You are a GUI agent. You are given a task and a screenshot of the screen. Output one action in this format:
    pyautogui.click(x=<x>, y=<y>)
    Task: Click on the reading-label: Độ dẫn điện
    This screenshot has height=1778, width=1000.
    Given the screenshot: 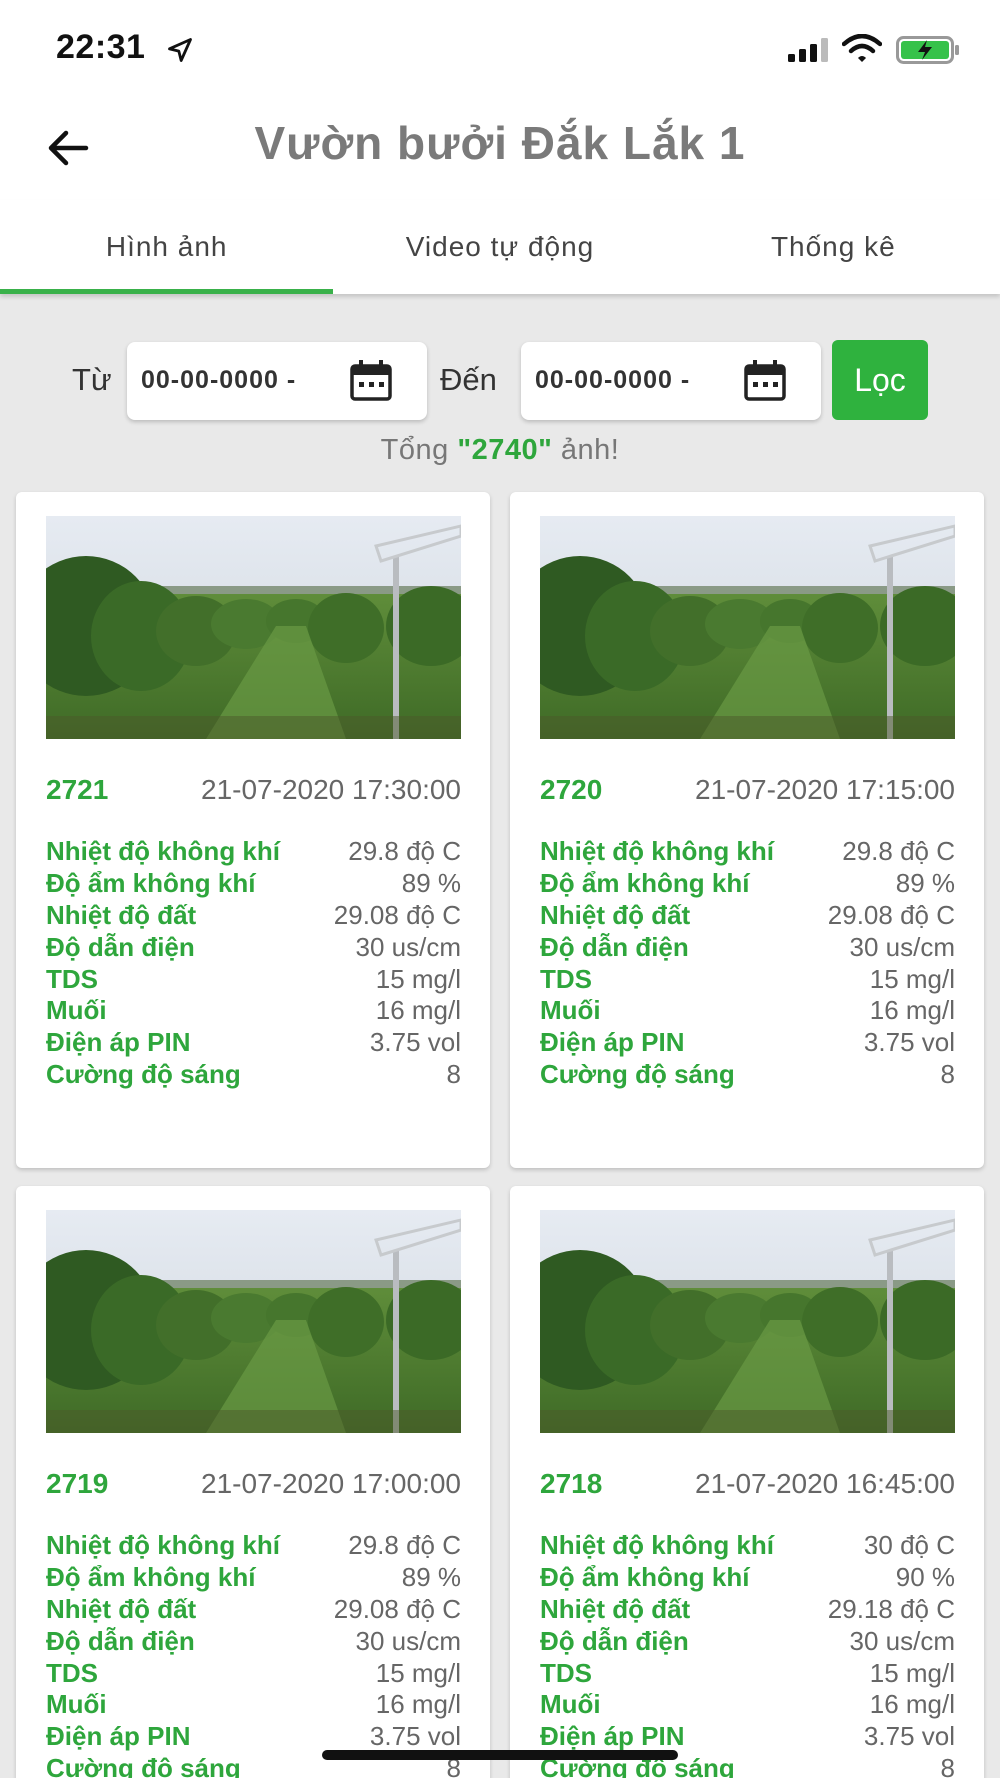 What is the action you would take?
    pyautogui.click(x=614, y=1640)
    